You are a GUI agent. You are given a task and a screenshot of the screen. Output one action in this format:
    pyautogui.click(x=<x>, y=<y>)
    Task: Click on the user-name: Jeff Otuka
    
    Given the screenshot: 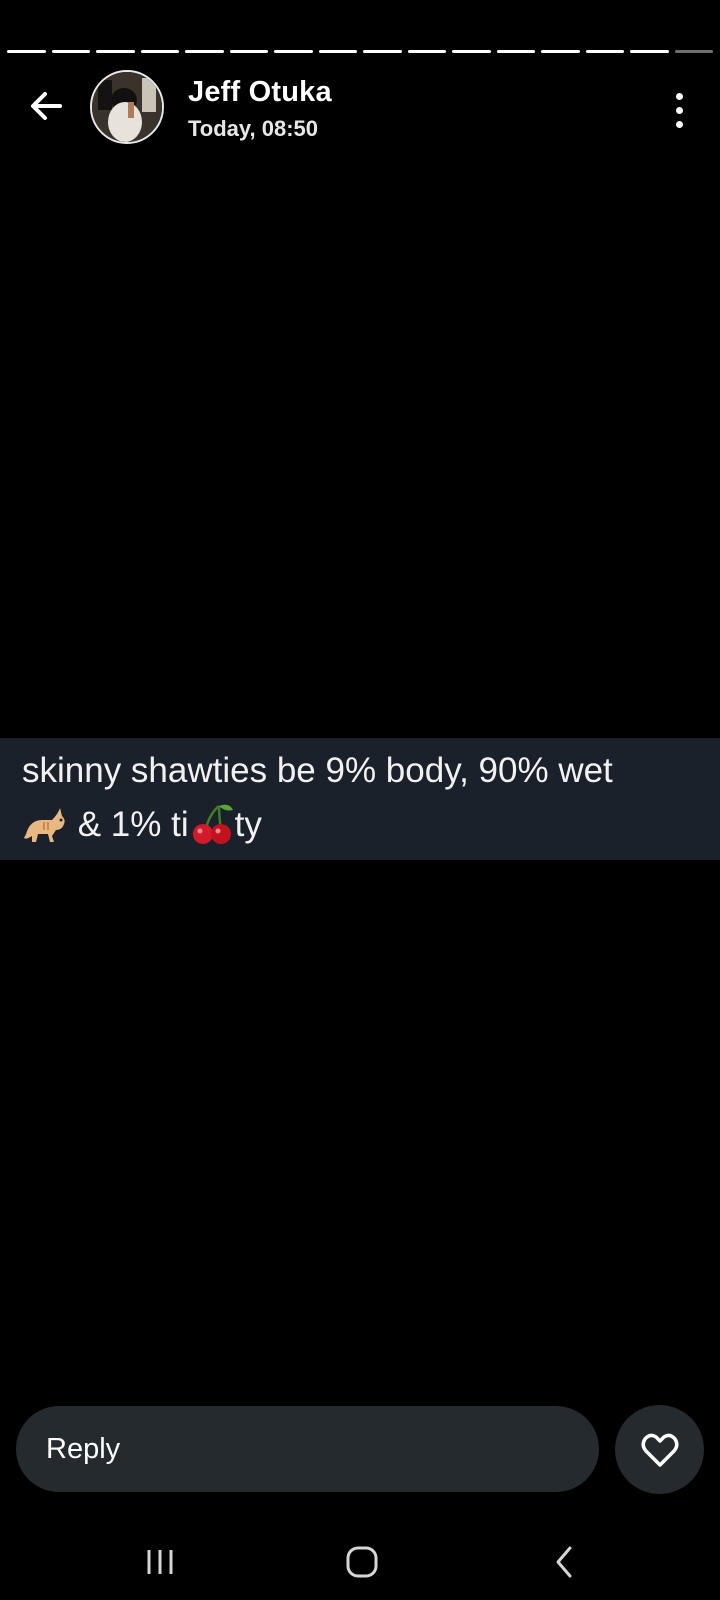 What is the action you would take?
    pyautogui.click(x=260, y=92)
    